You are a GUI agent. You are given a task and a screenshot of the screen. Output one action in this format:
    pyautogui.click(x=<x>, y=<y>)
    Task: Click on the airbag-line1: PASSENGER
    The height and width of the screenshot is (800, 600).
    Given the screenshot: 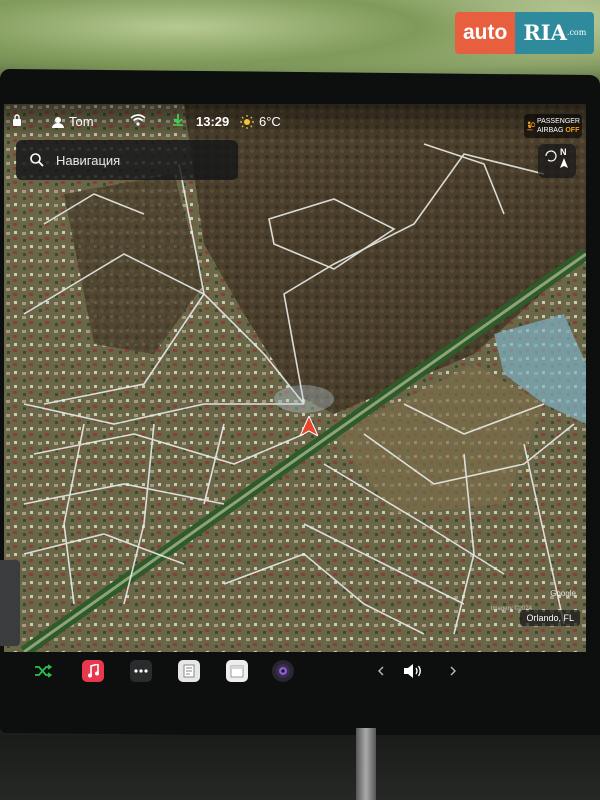 What is the action you would take?
    pyautogui.click(x=558, y=121)
    